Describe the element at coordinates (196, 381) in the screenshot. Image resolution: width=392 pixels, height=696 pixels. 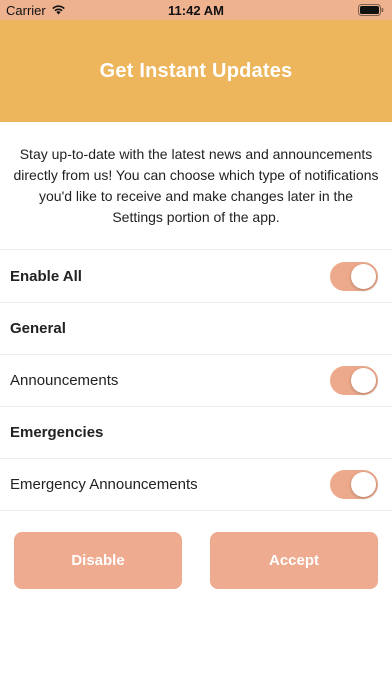
I see `announcements-row: Announcements` at that location.